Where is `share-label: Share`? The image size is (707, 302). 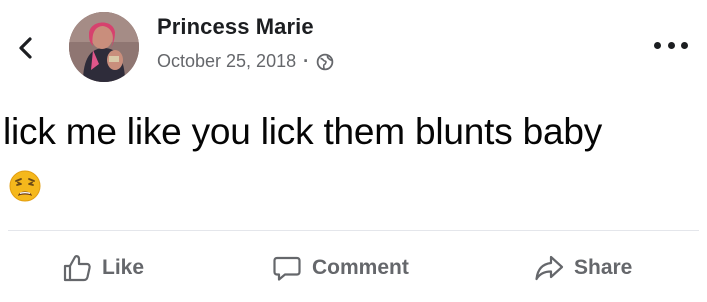
share-label: Share is located at coordinates (603, 267).